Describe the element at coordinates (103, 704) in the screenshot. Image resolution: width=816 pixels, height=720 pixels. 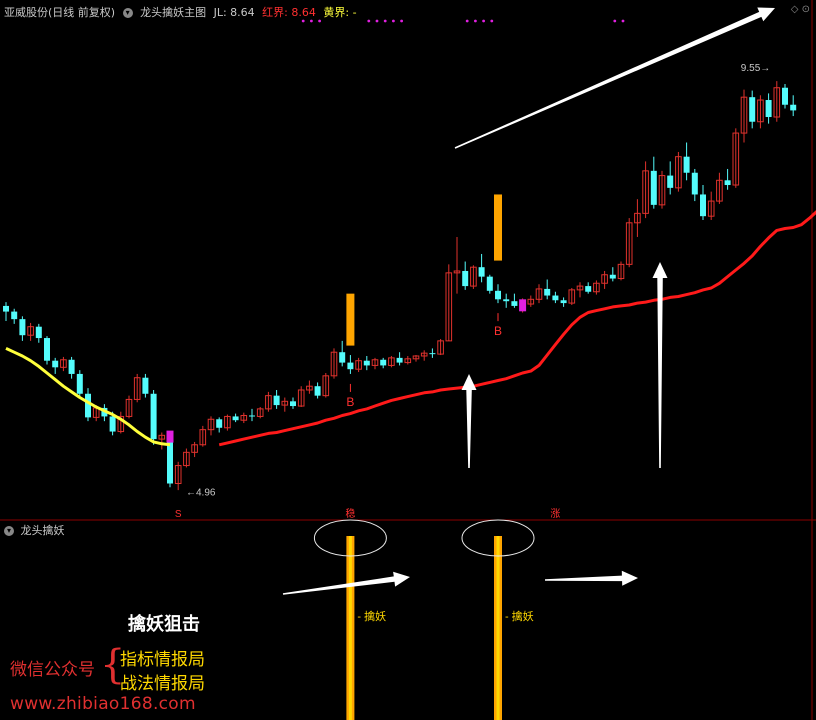
I see `promo-url: www.zhibiao168.com` at that location.